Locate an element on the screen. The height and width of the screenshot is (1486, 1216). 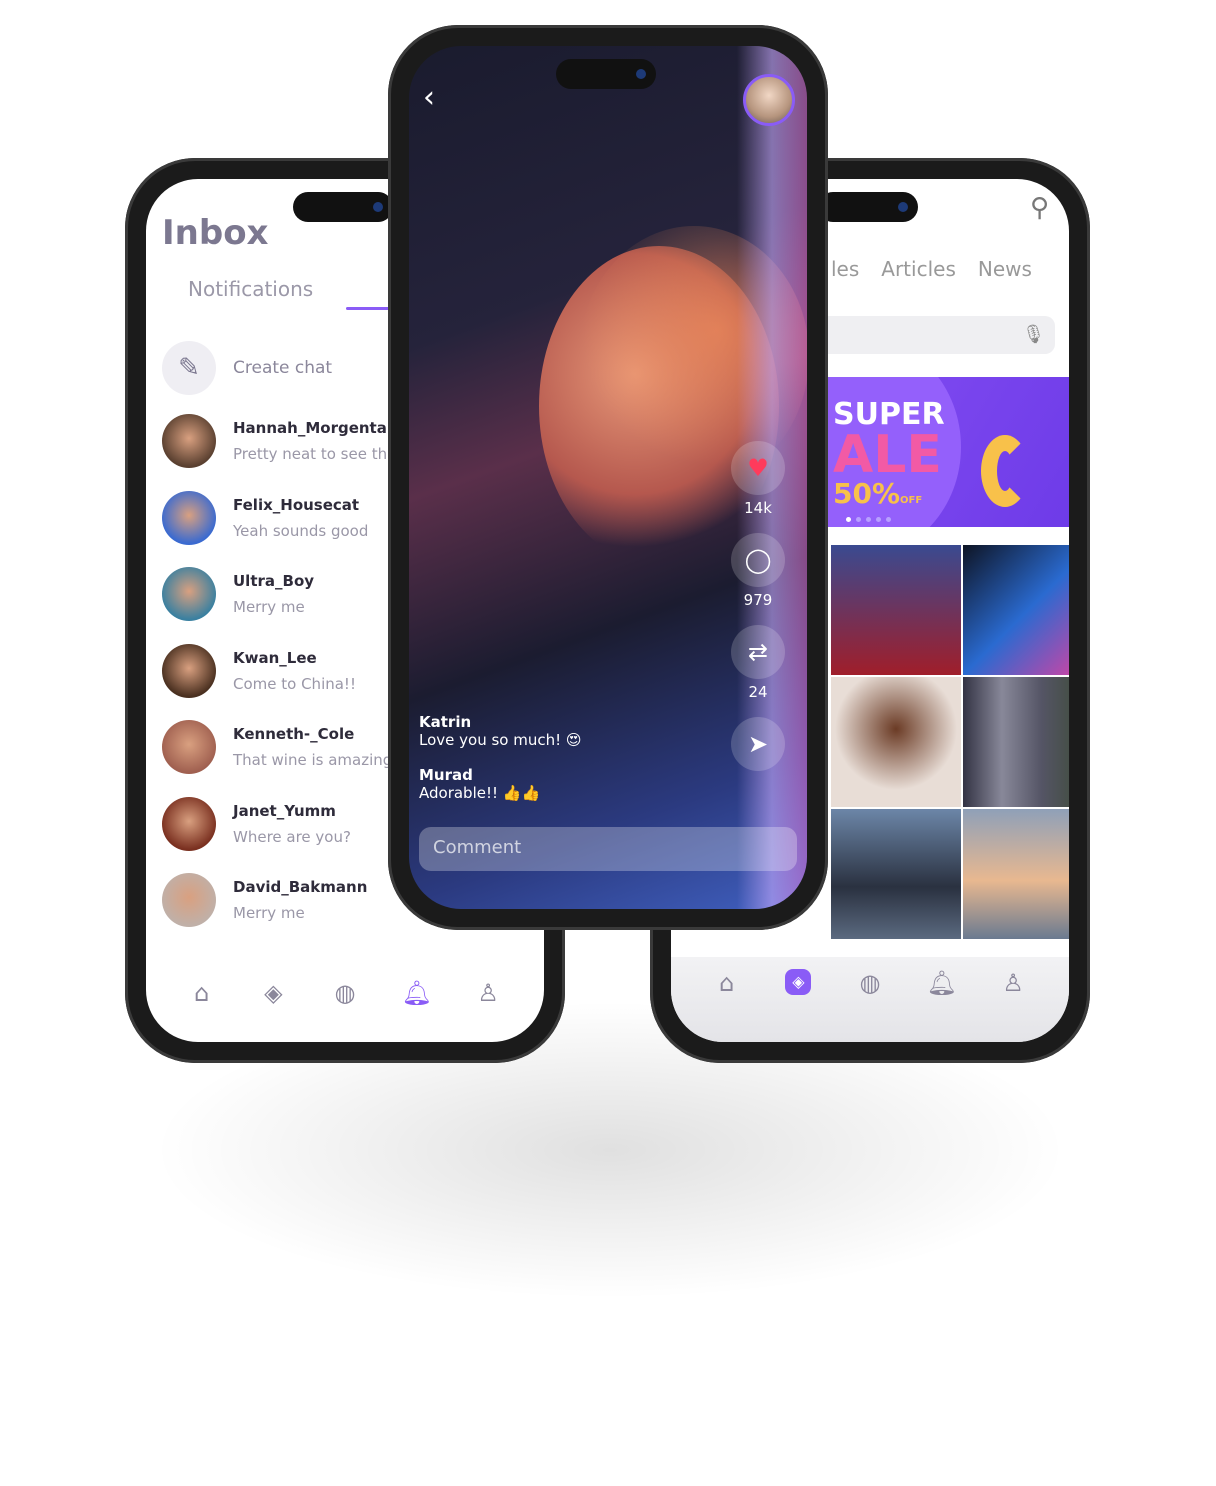
send-button: ➤ is located at coordinates (758, 744).